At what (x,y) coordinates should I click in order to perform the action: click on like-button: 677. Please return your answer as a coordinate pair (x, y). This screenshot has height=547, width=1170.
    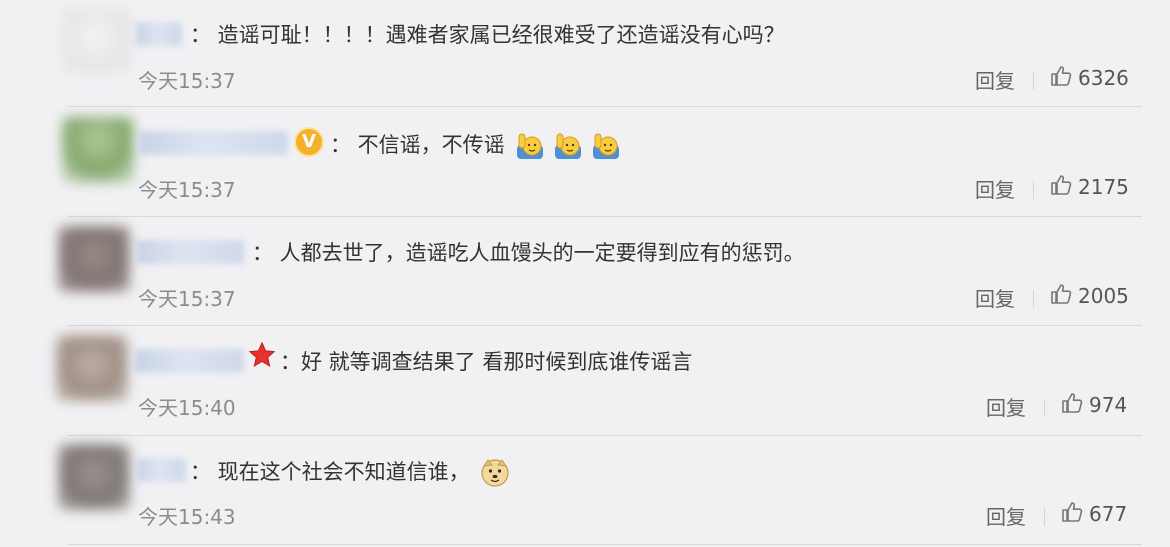
    Looking at the image, I should click on (1094, 513).